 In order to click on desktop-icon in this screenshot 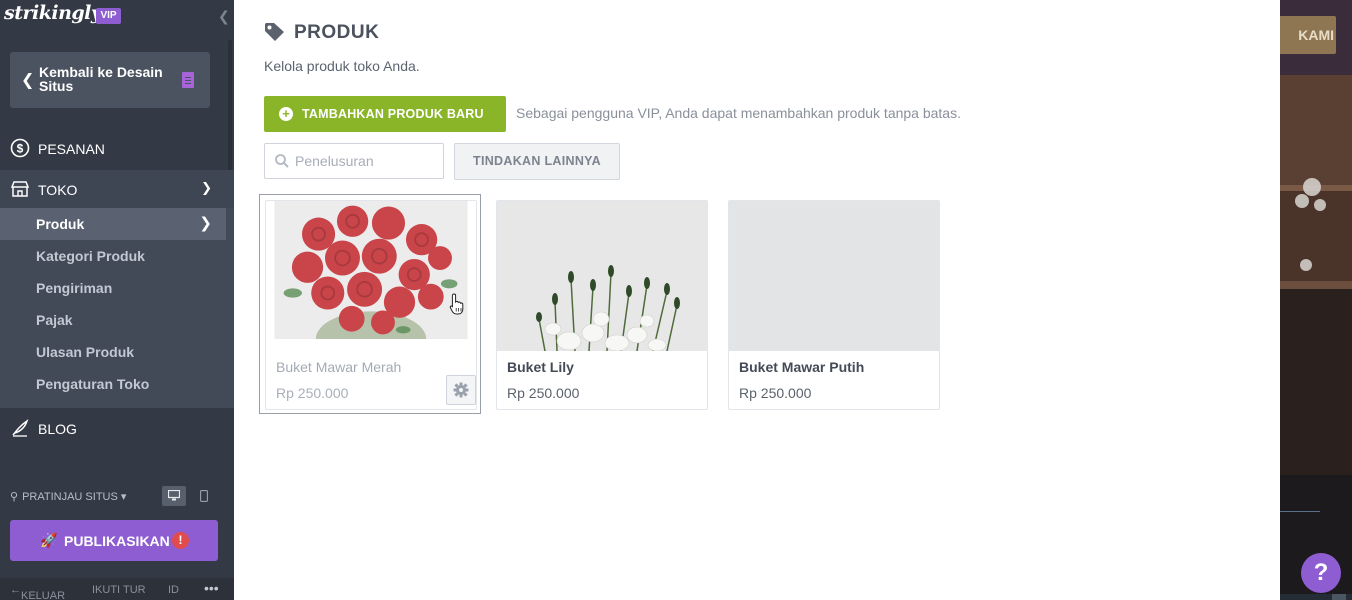, I will do `click(174, 495)`.